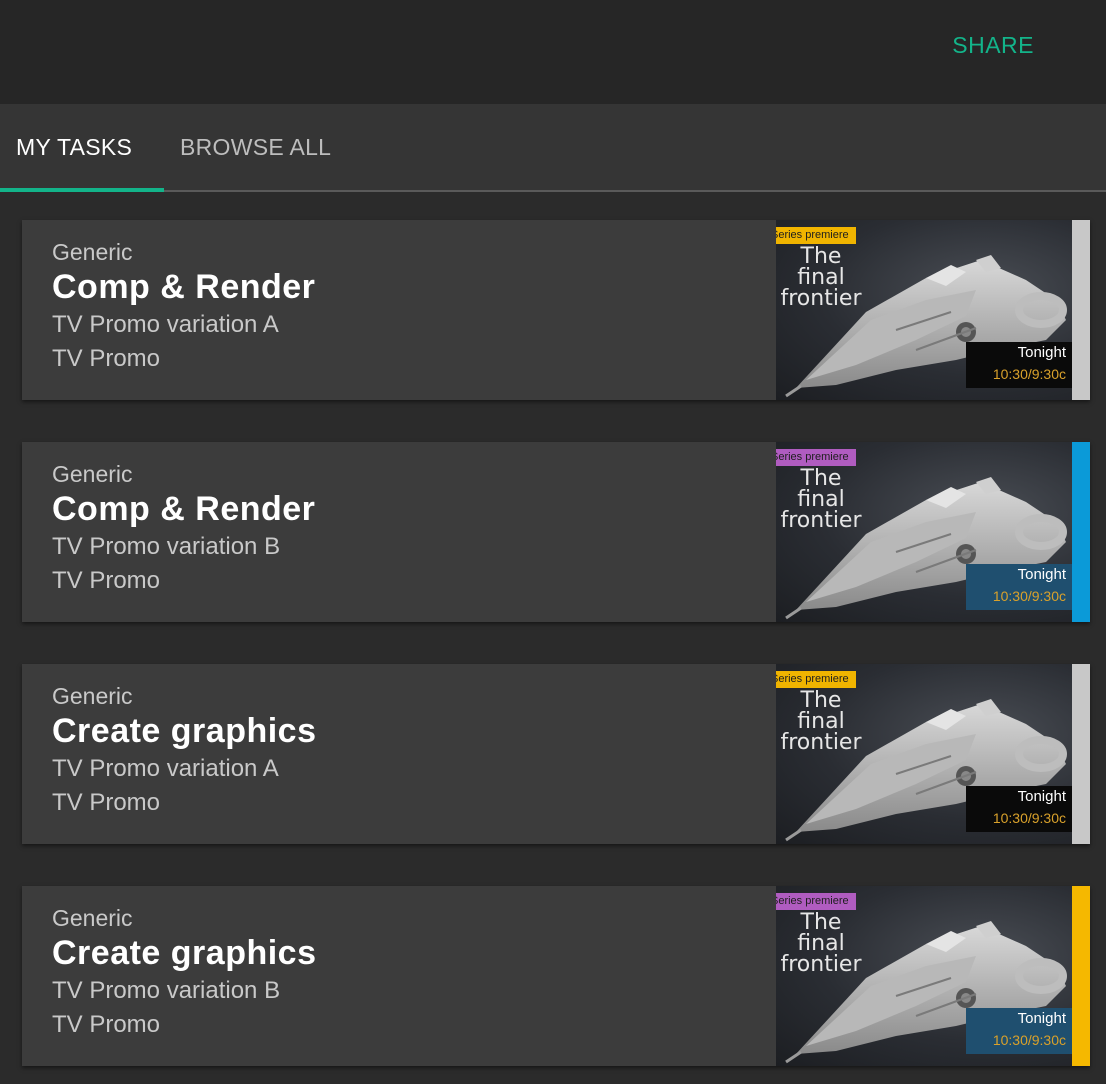  What do you see at coordinates (74, 147) in the screenshot?
I see `tab-my-tasks: MY TASKS` at bounding box center [74, 147].